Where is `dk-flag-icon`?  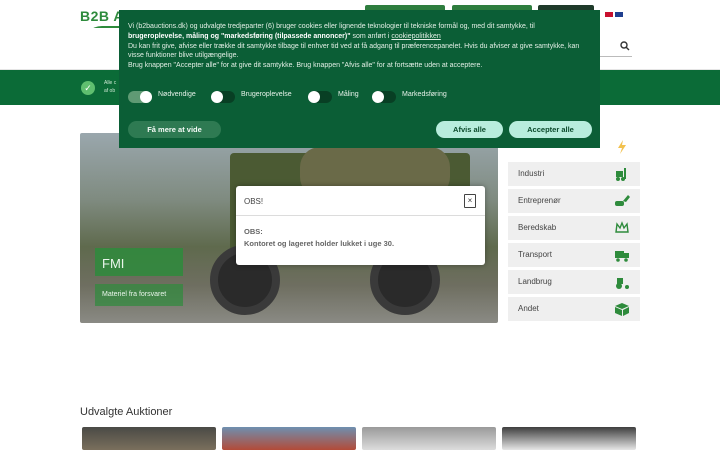 dk-flag-icon is located at coordinates (609, 14).